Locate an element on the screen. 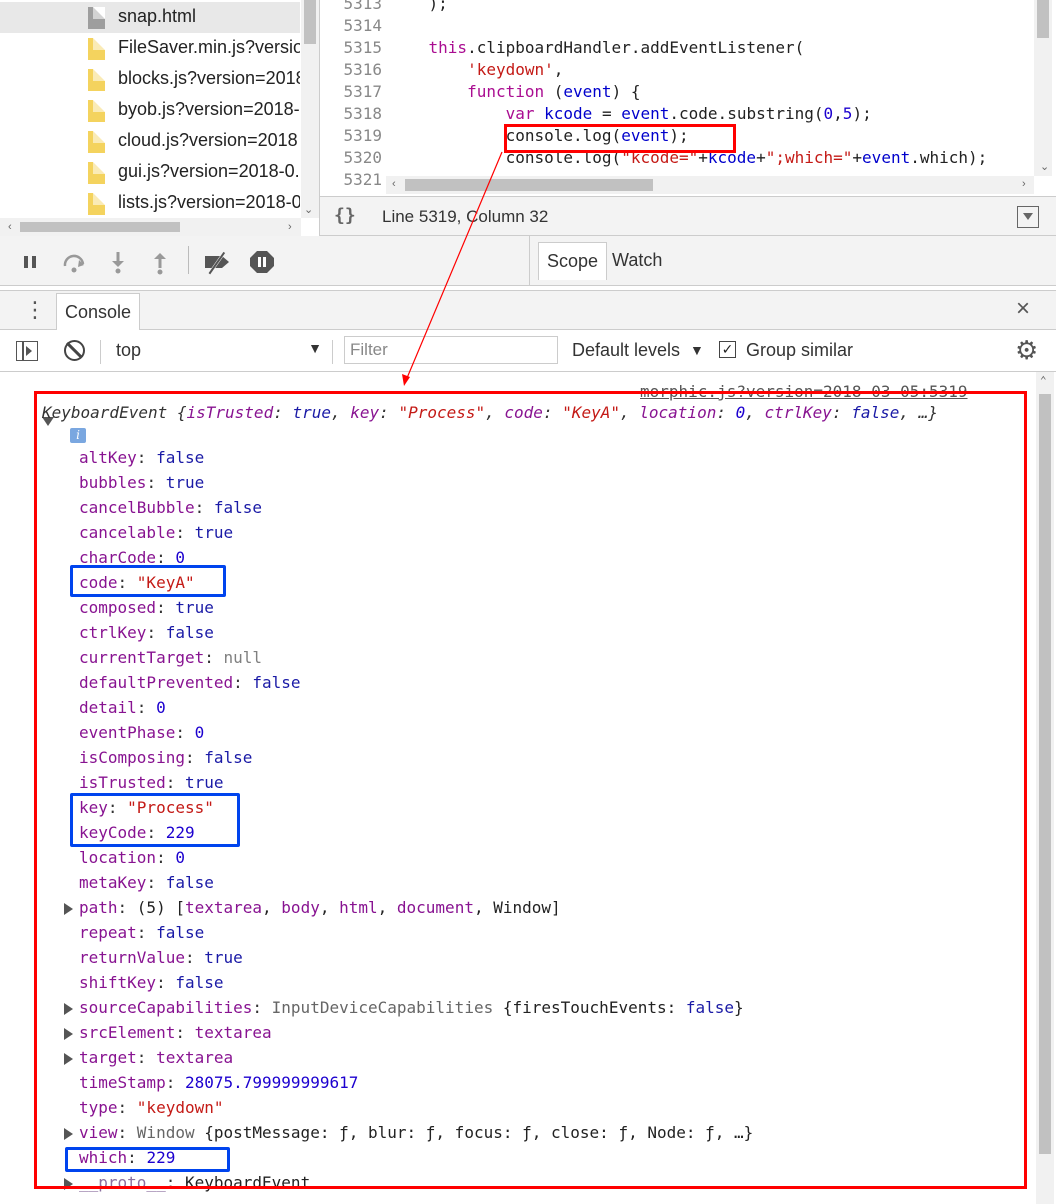 The image size is (1056, 1204). pause-icon is located at coordinates (30, 262).